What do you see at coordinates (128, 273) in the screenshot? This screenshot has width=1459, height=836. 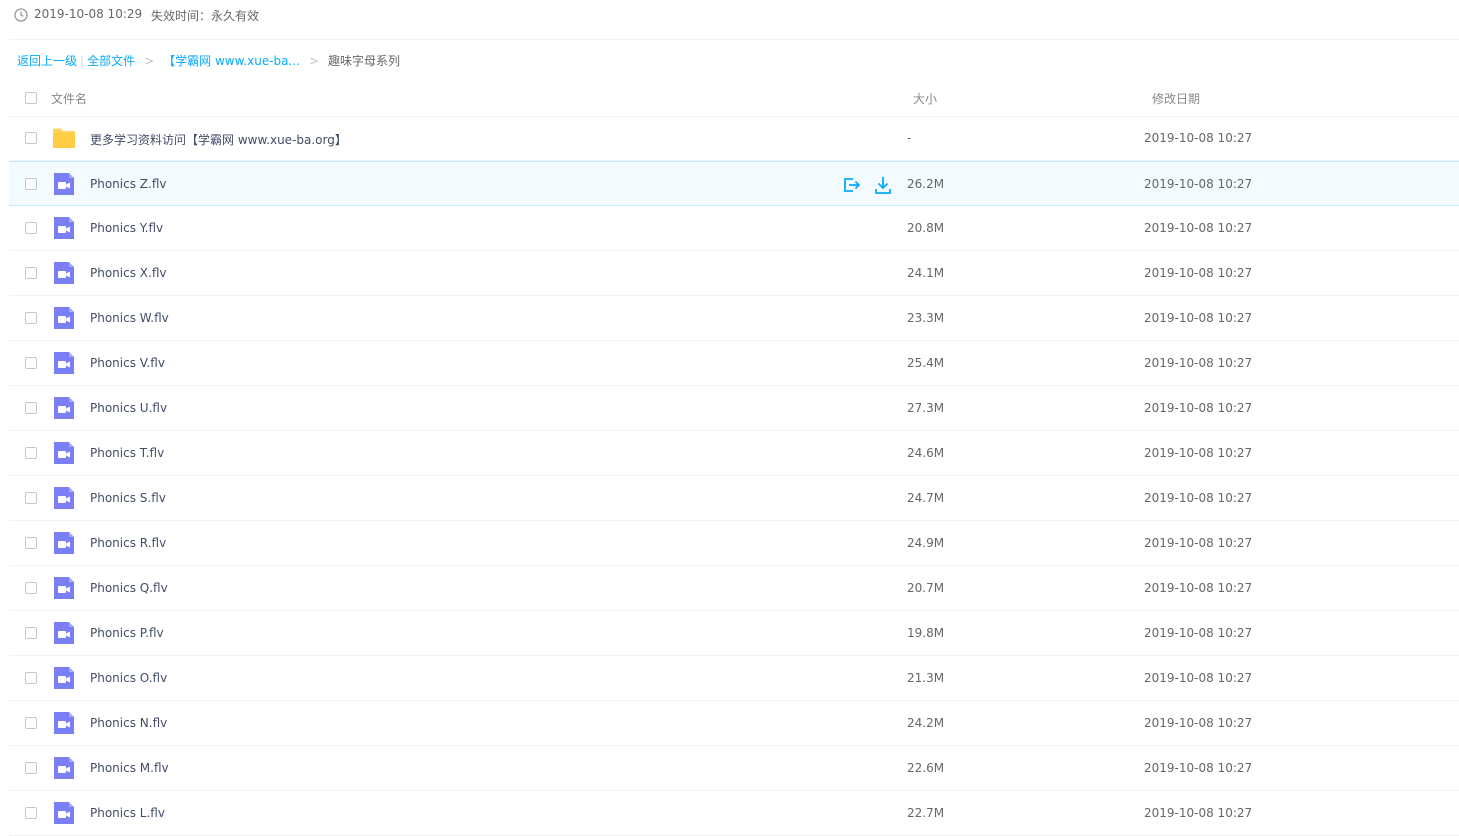 I see `file-name: Phonics X.flv` at bounding box center [128, 273].